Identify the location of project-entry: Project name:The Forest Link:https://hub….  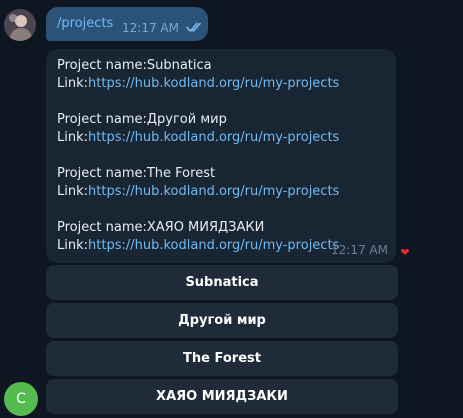
(198, 183).